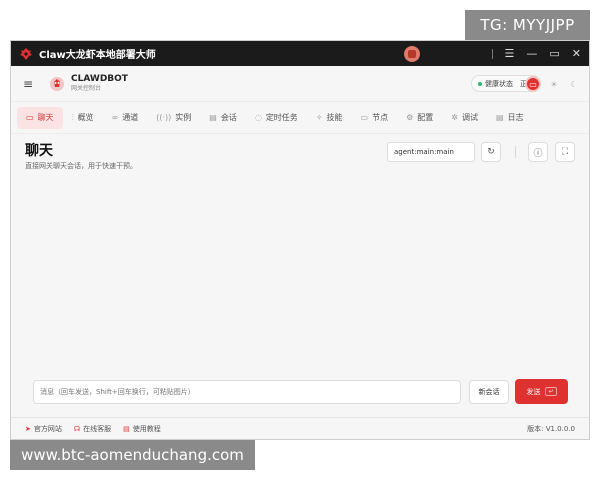 The width and height of the screenshot is (600, 480). I want to click on tab-label: 配置, so click(425, 117).